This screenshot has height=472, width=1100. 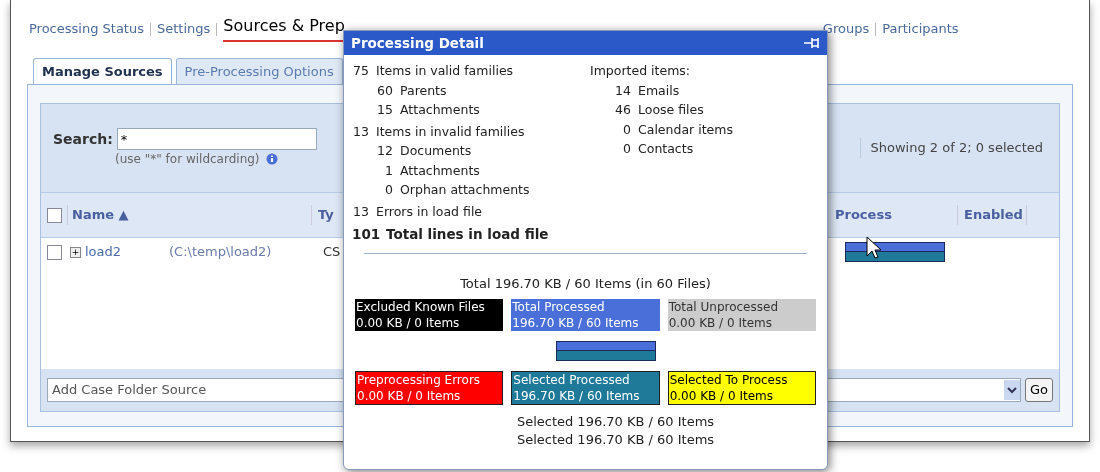 What do you see at coordinates (385, 90) in the screenshot?
I see `count-text: 60` at bounding box center [385, 90].